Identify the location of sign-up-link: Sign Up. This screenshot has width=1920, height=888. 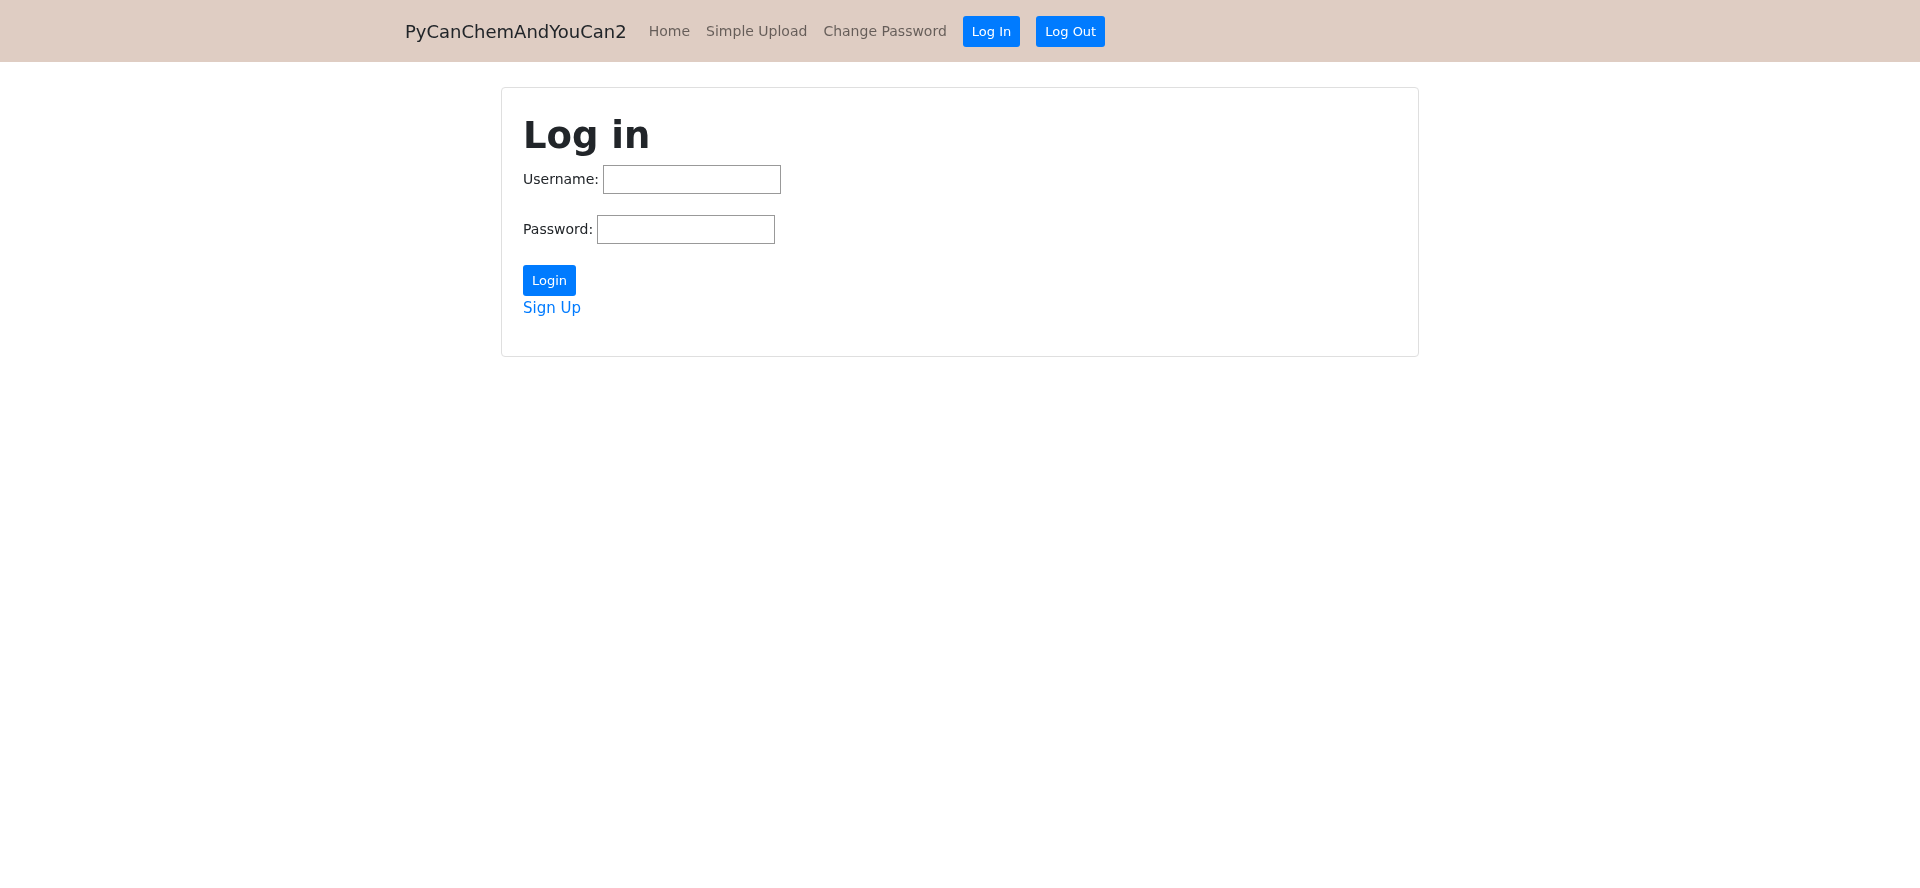
(552, 307).